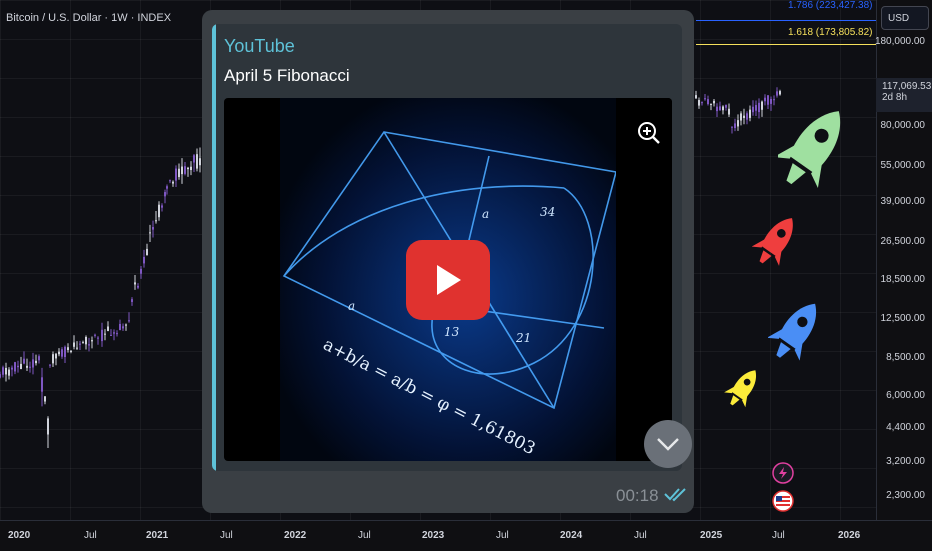 This screenshot has width=932, height=551. I want to click on thumb-label: 34, so click(547, 212).